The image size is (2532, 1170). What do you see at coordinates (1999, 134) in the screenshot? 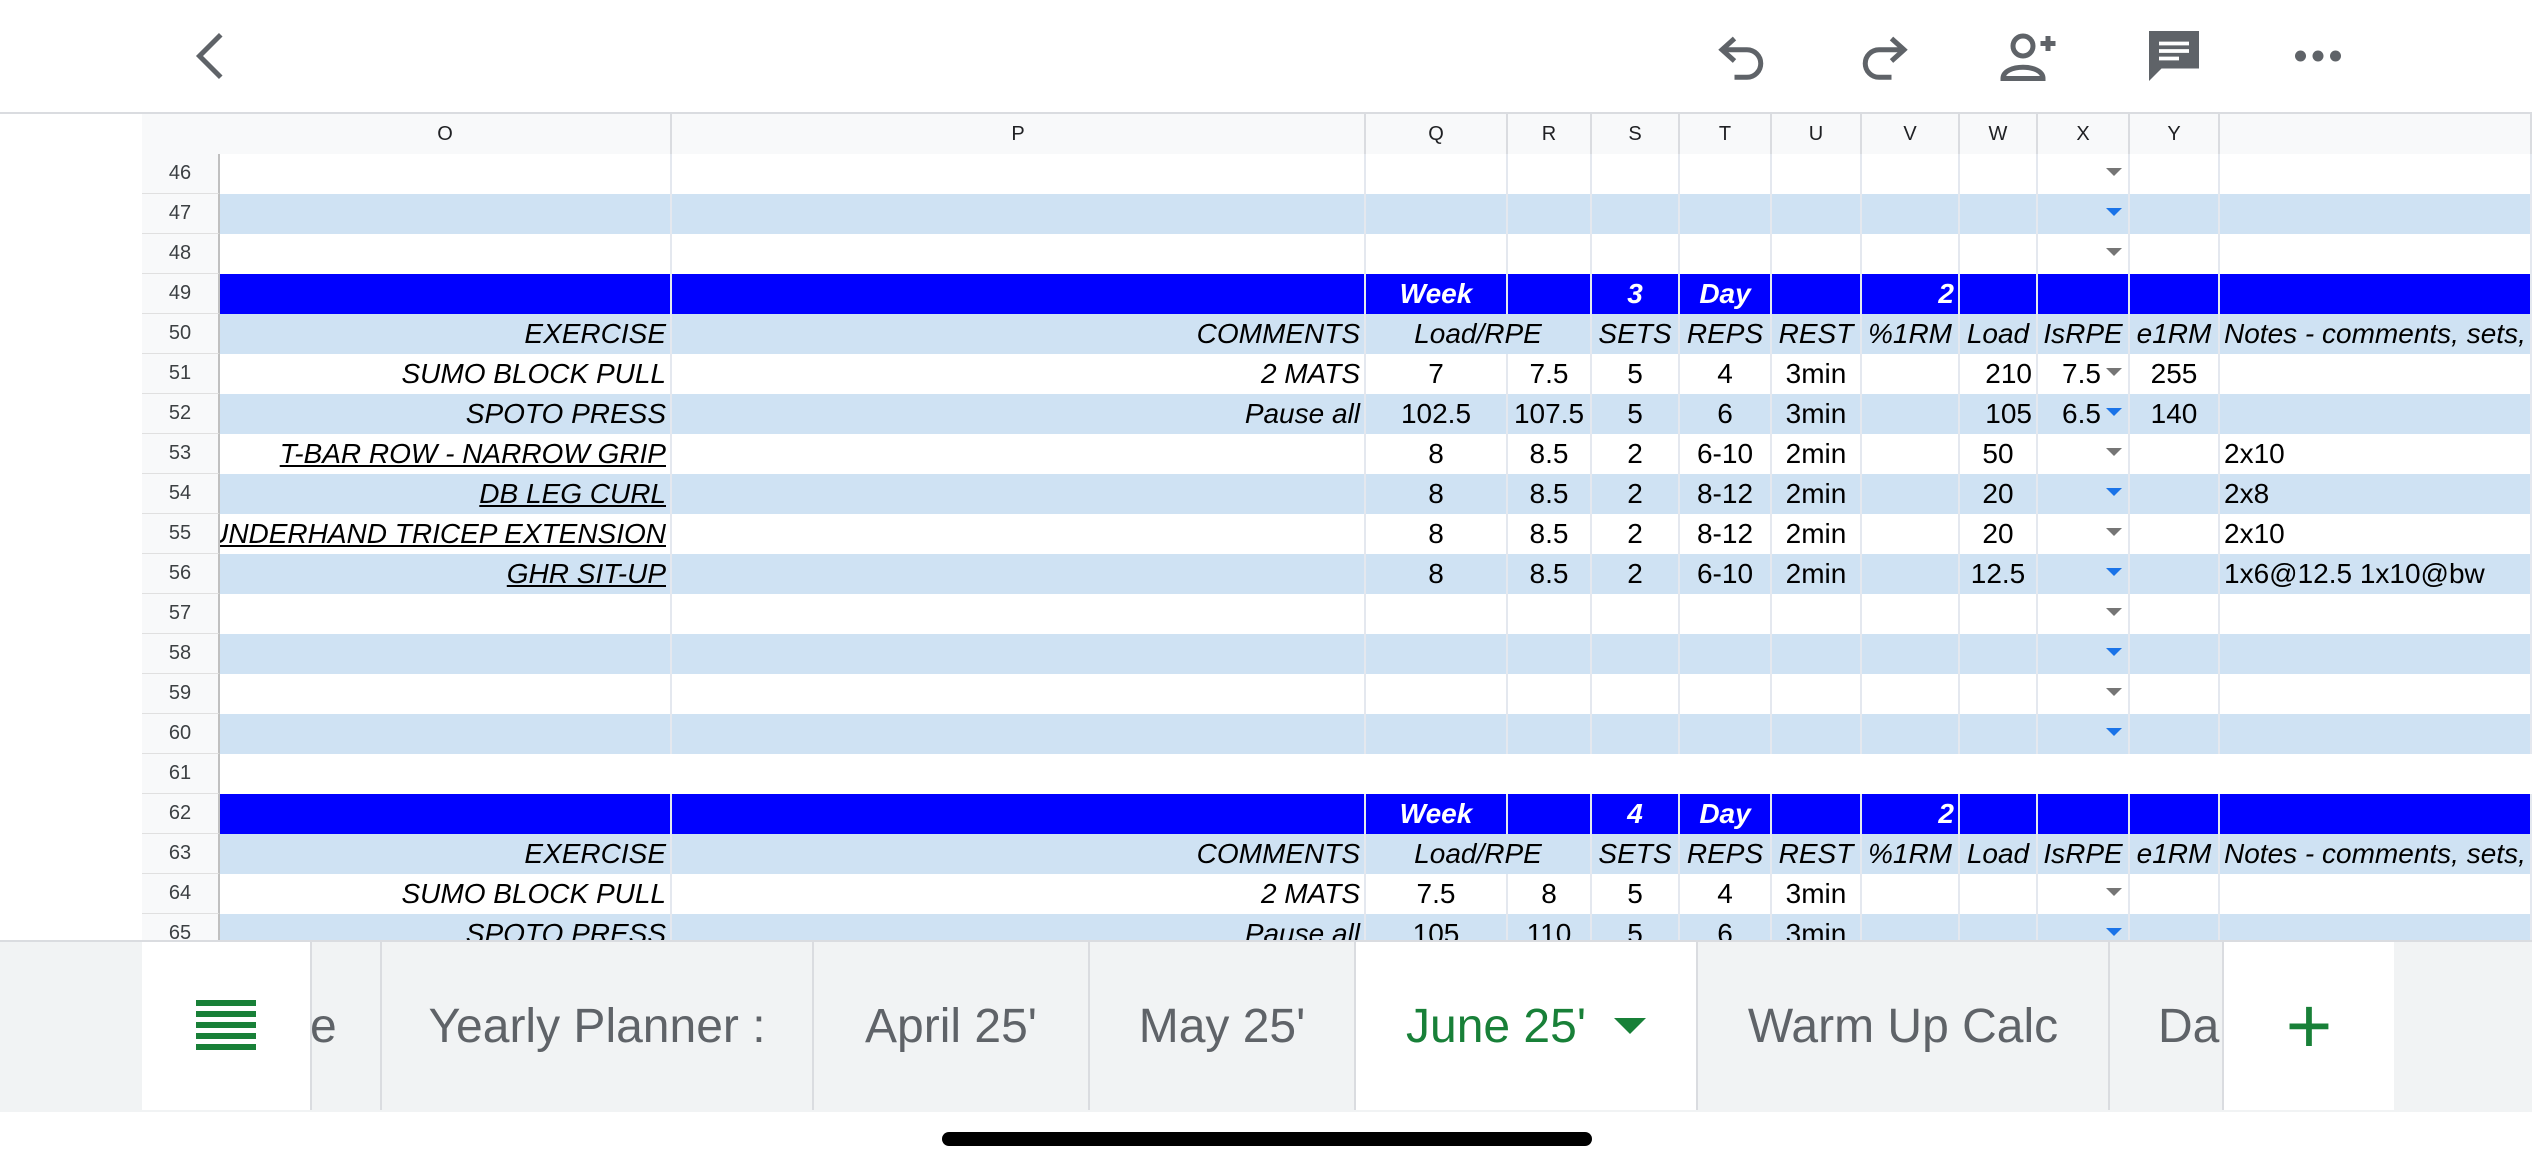
I see `column-header-w: W` at bounding box center [1999, 134].